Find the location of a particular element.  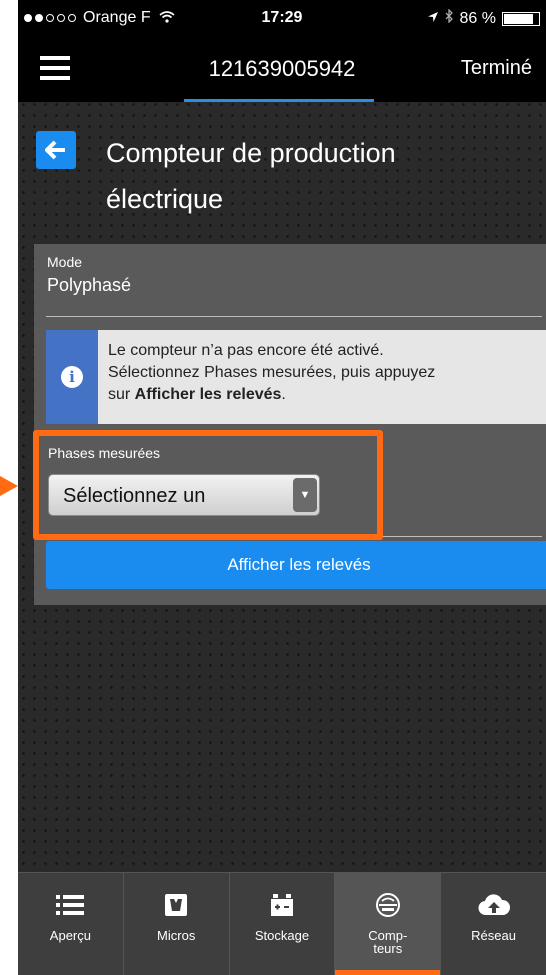

list-icon is located at coordinates (70, 905).